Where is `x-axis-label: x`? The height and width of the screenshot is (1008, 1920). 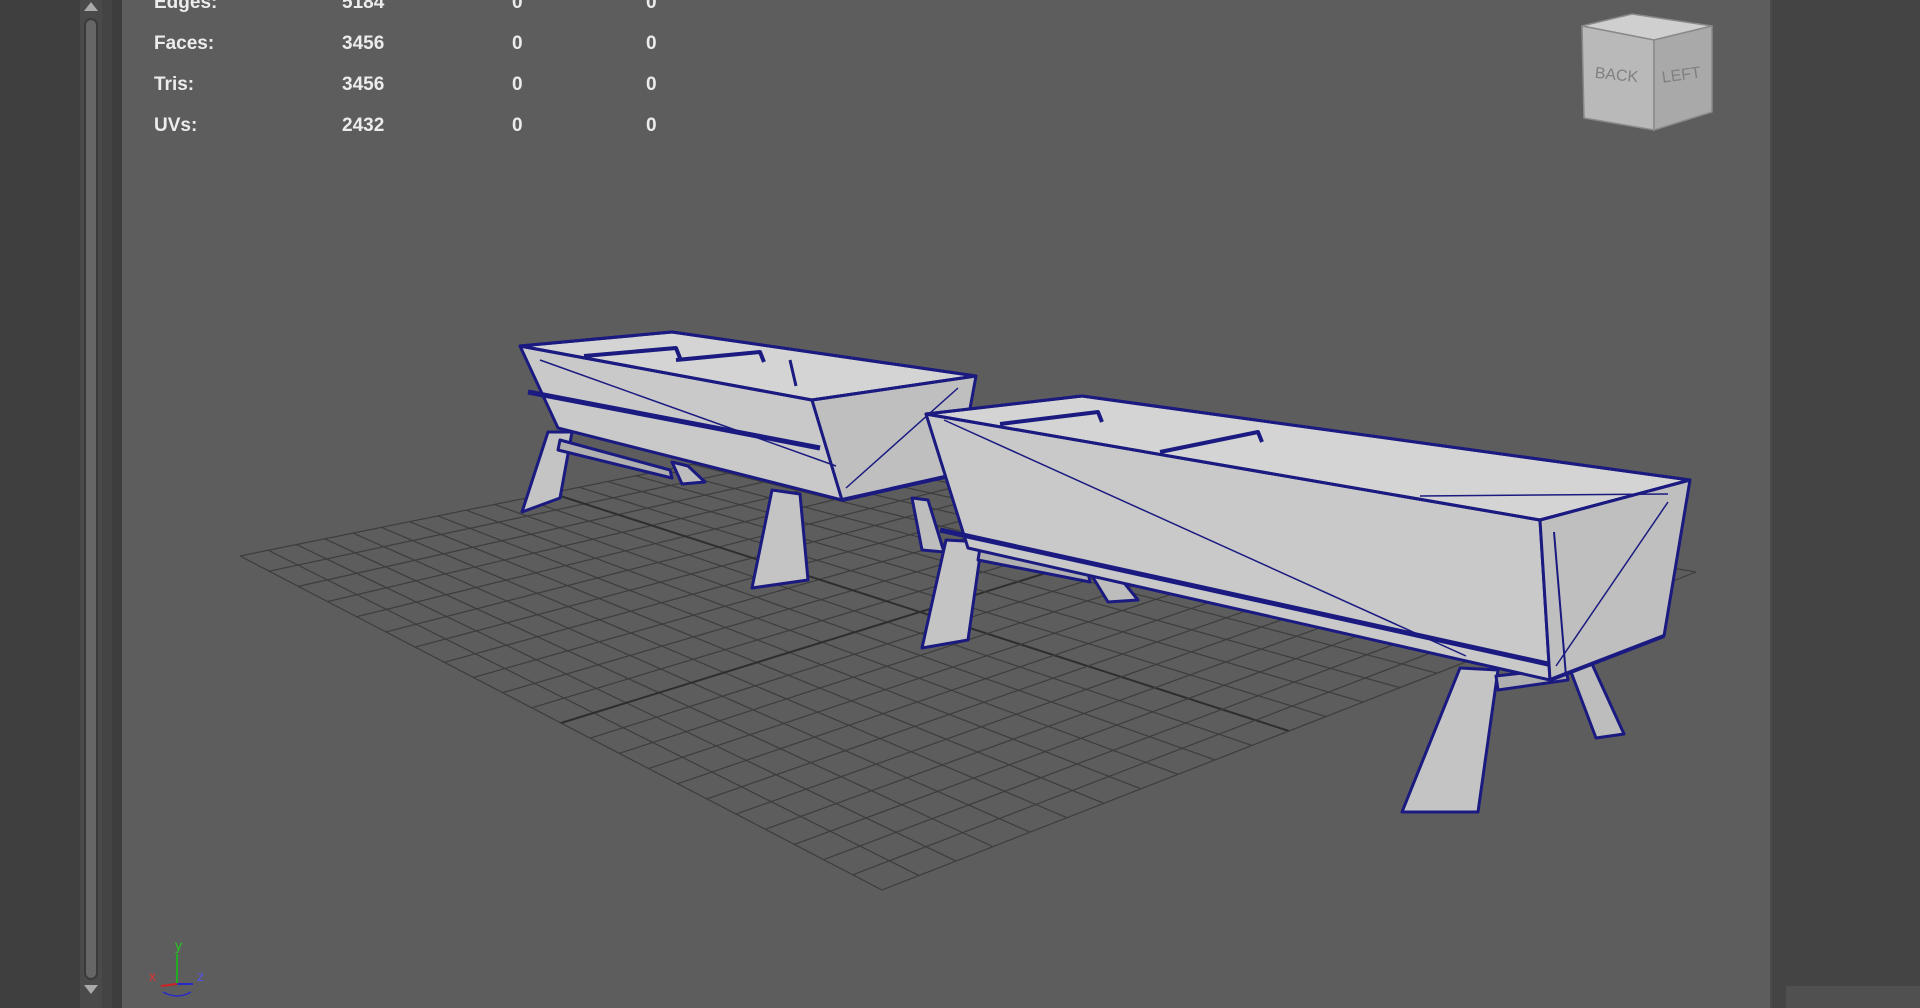 x-axis-label: x is located at coordinates (152, 976).